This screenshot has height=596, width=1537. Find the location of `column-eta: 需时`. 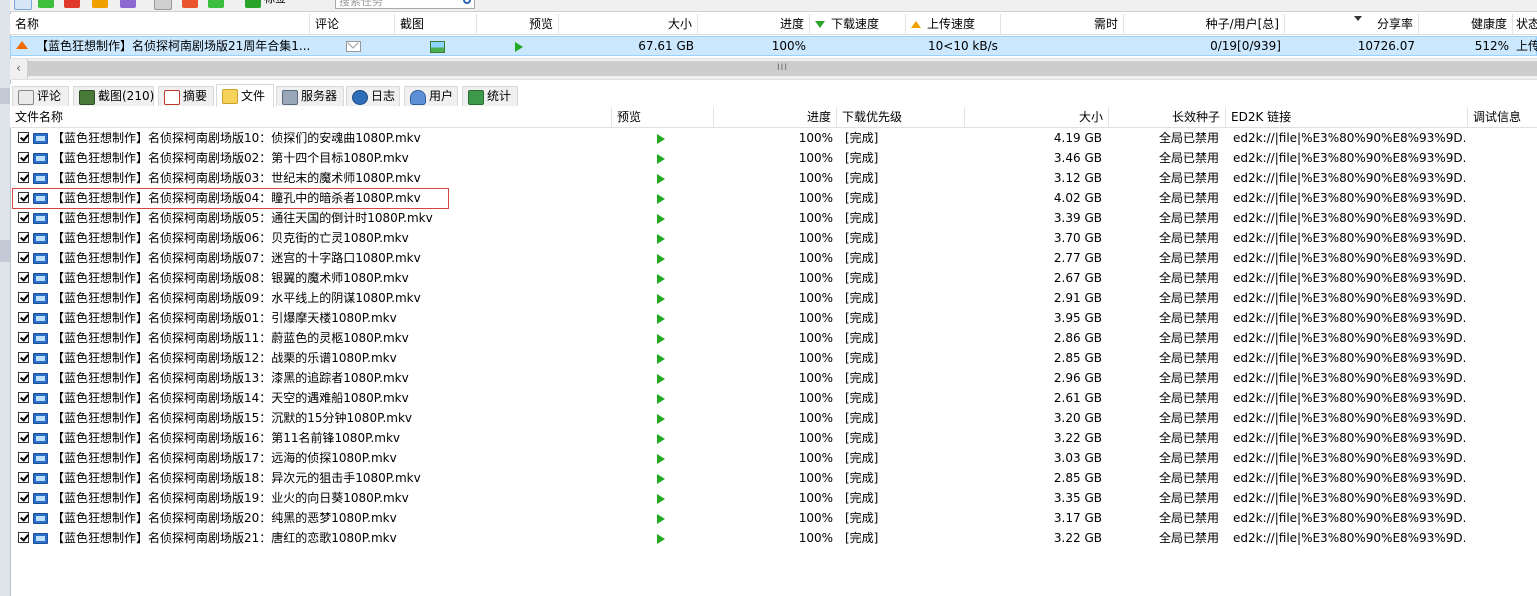

column-eta: 需时 is located at coordinates (1062, 24).